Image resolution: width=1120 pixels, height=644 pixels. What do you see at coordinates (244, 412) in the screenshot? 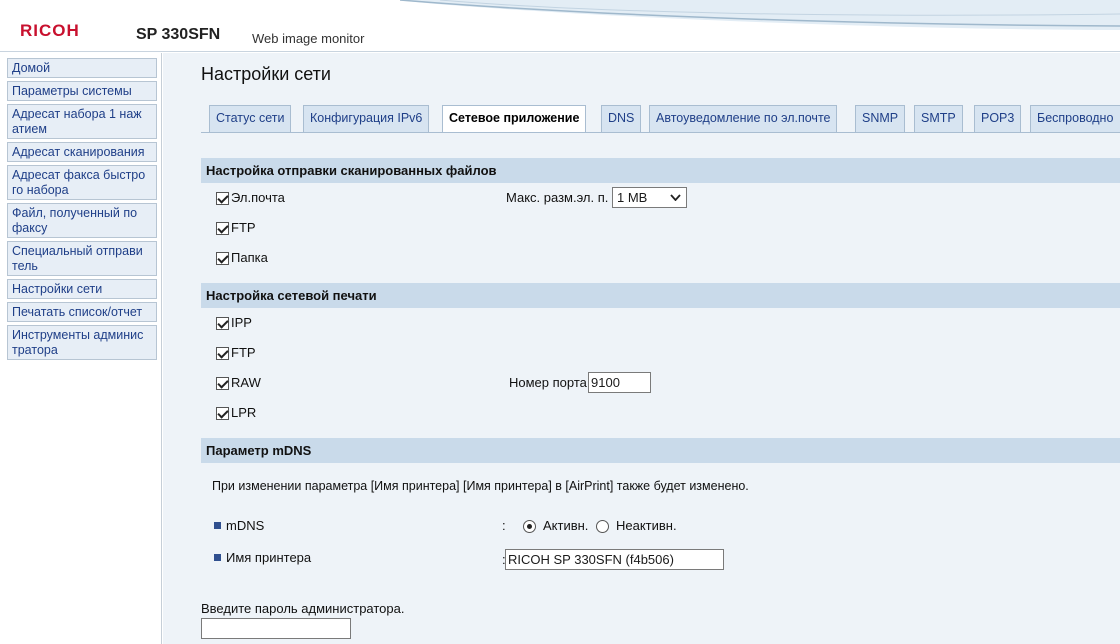
I see `lpr-label: LPR` at bounding box center [244, 412].